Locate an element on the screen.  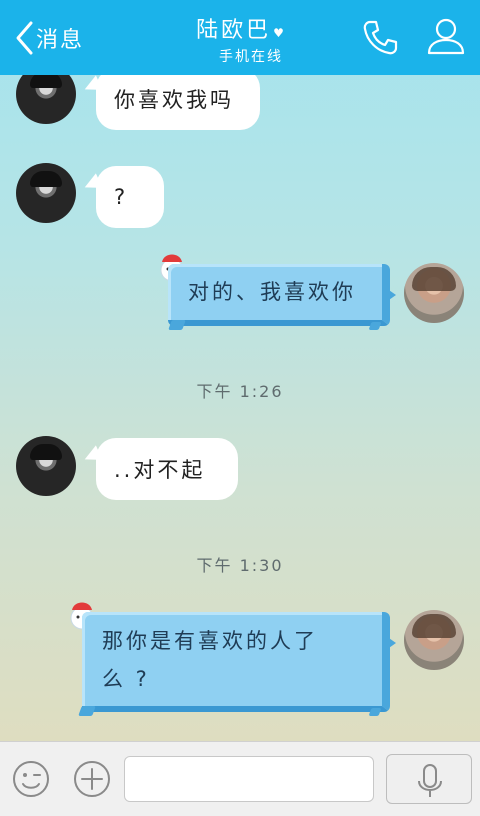
phone-icon is located at coordinates (380, 37).